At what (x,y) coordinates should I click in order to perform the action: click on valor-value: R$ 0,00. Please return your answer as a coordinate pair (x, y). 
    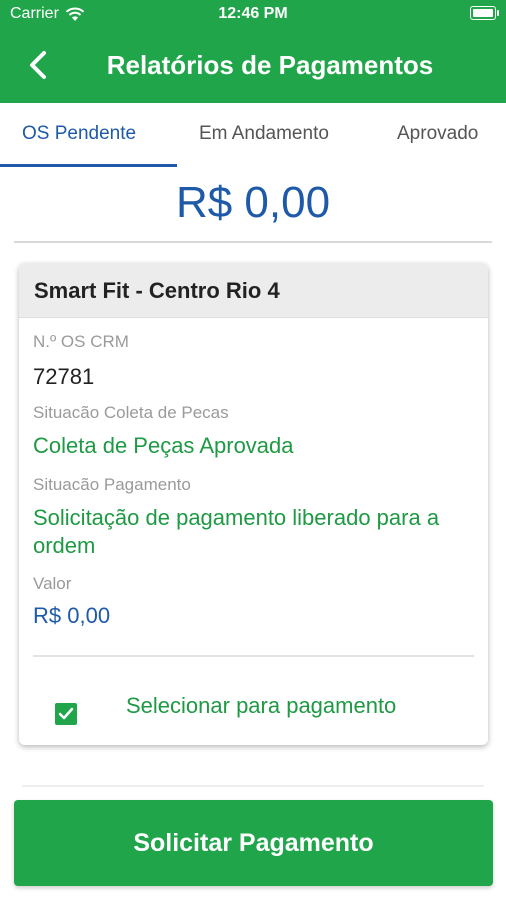
    Looking at the image, I should click on (72, 615).